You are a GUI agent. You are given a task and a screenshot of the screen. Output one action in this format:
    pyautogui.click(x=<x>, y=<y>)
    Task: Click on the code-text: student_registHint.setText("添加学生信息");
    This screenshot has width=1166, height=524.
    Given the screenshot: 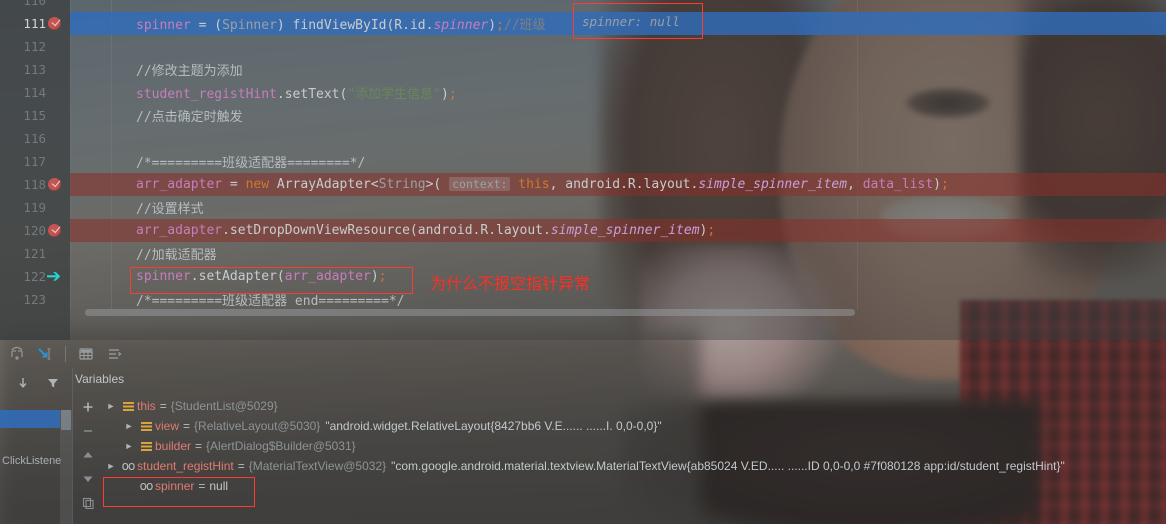 What is the action you would take?
    pyautogui.click(x=296, y=94)
    